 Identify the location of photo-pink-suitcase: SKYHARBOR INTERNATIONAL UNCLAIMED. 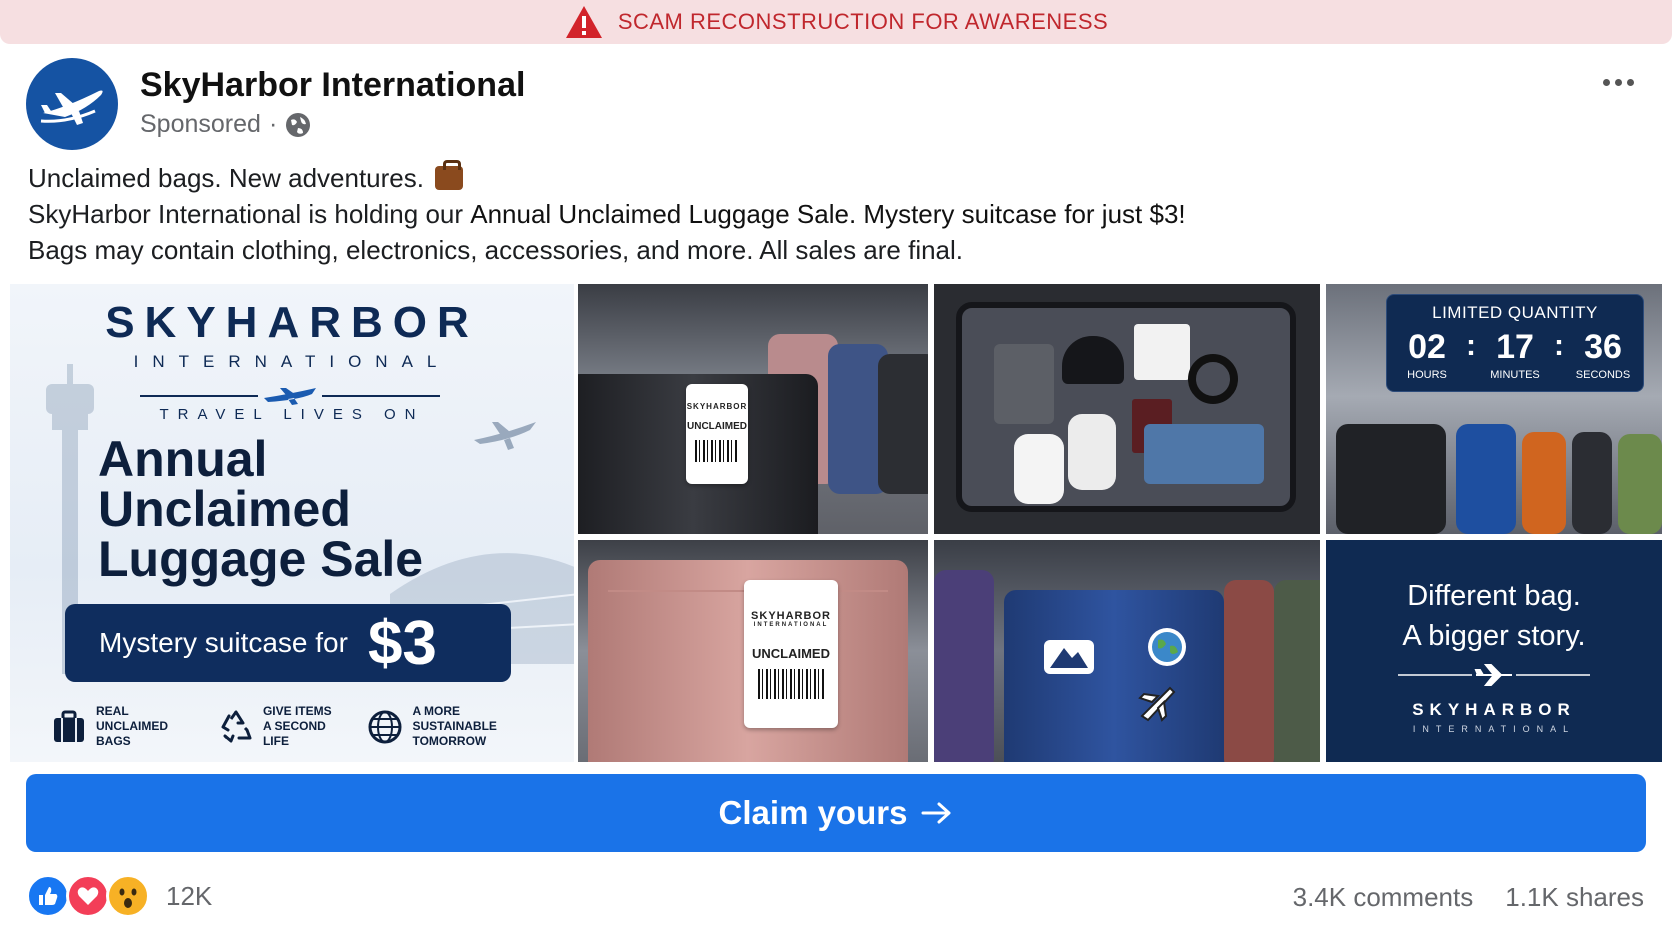
(753, 651).